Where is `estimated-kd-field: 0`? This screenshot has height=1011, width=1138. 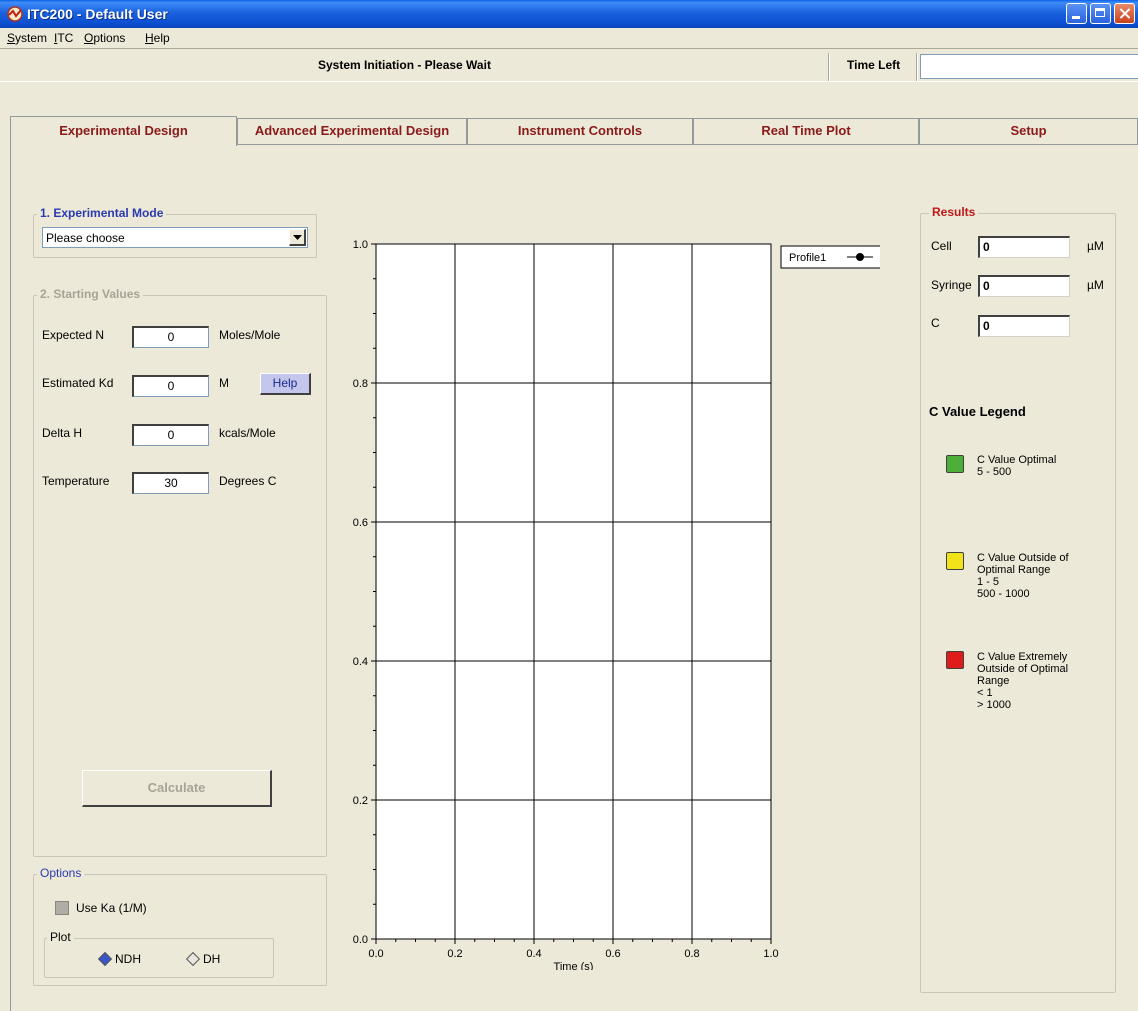 estimated-kd-field: 0 is located at coordinates (170, 386).